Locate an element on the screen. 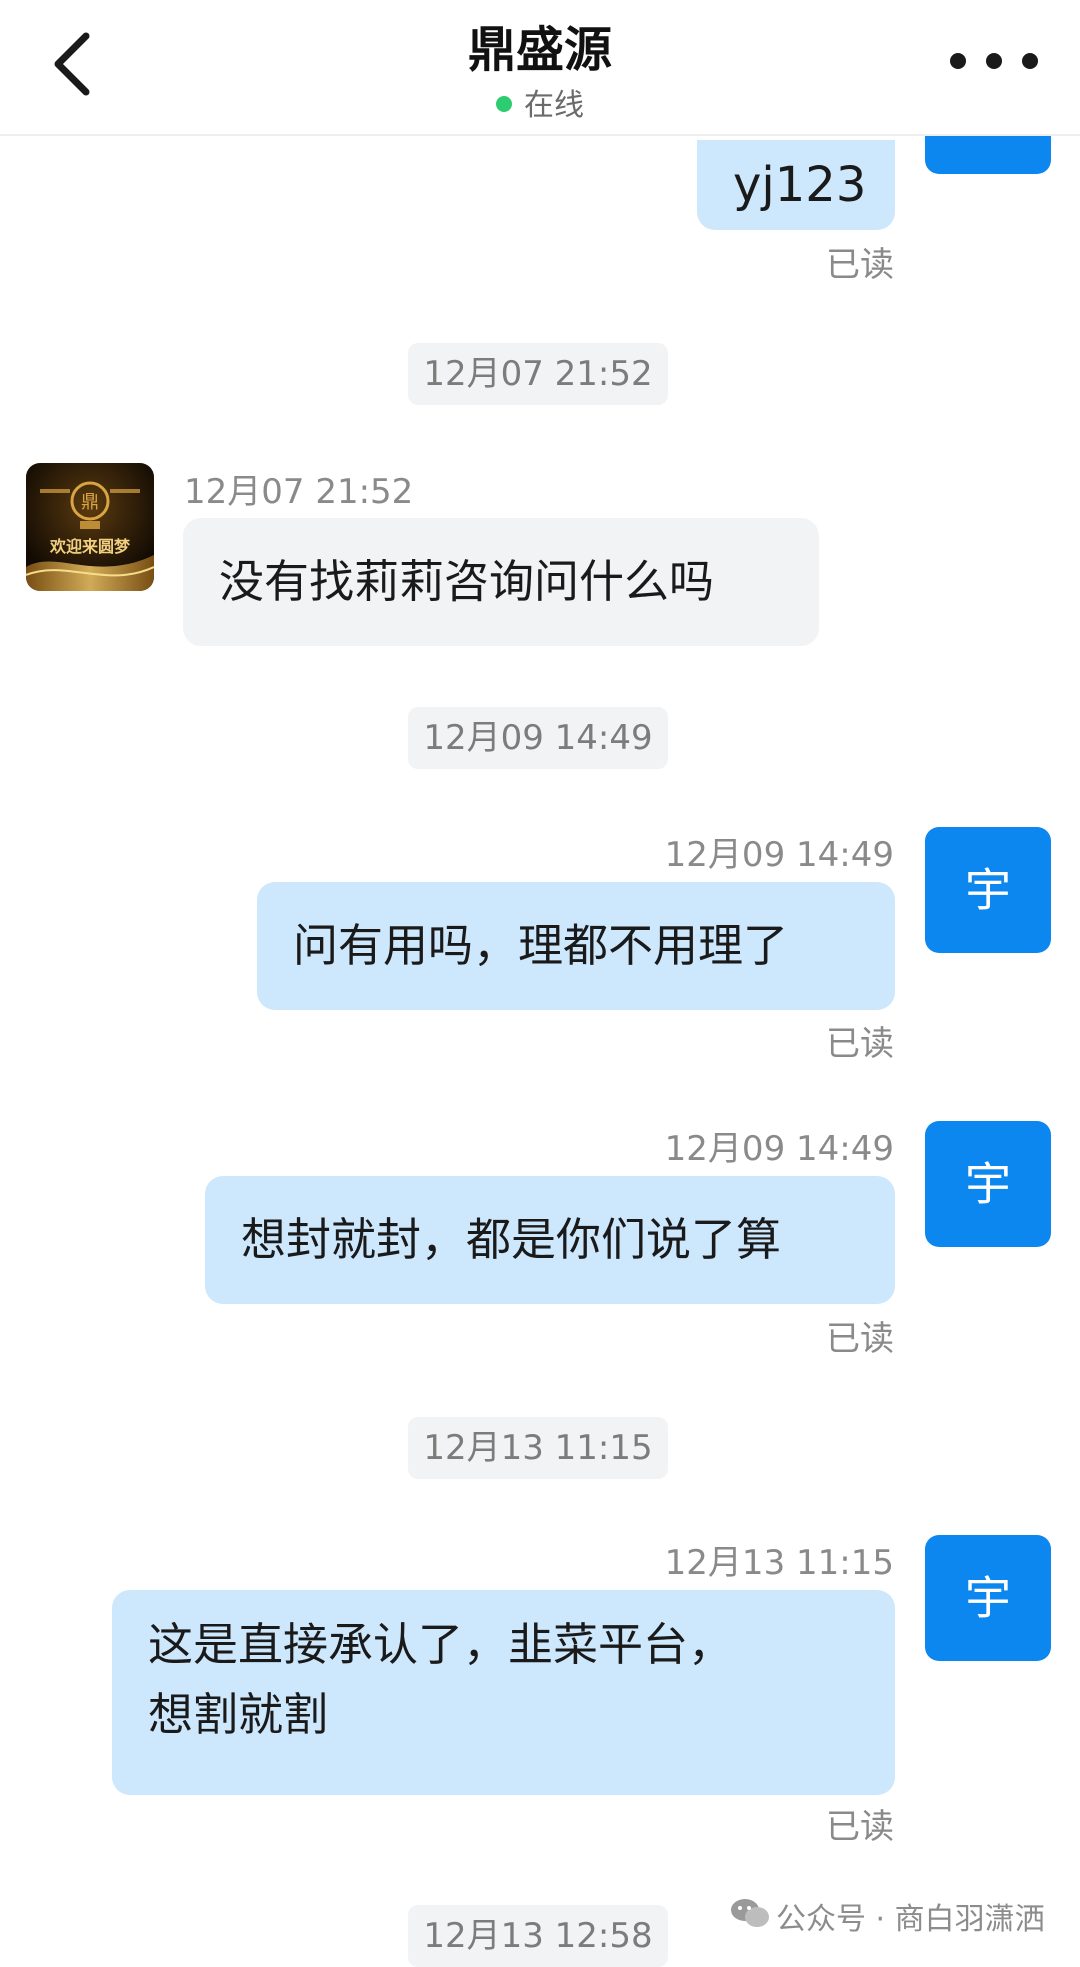 The width and height of the screenshot is (1080, 1967). online-dot-icon is located at coordinates (504, 104).